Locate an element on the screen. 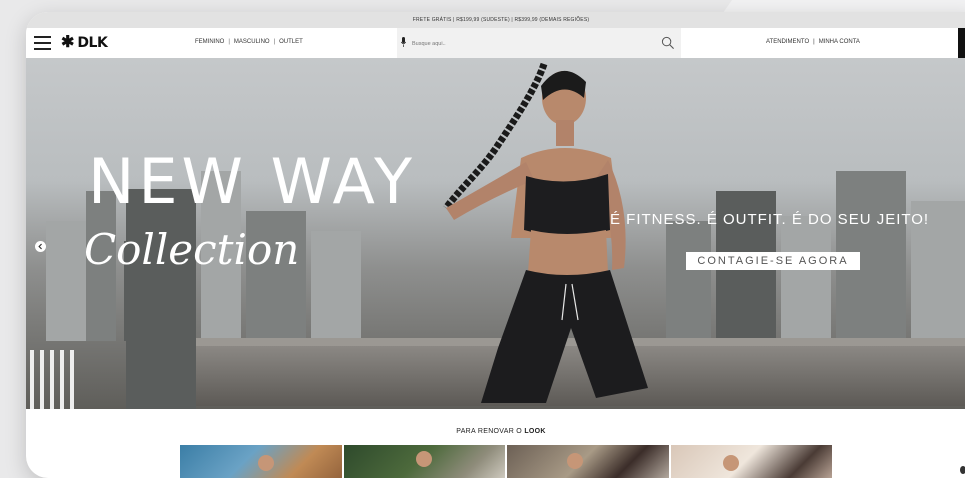  service-nav: ATENDIMENTO | MINHA CONTA is located at coordinates (813, 42).